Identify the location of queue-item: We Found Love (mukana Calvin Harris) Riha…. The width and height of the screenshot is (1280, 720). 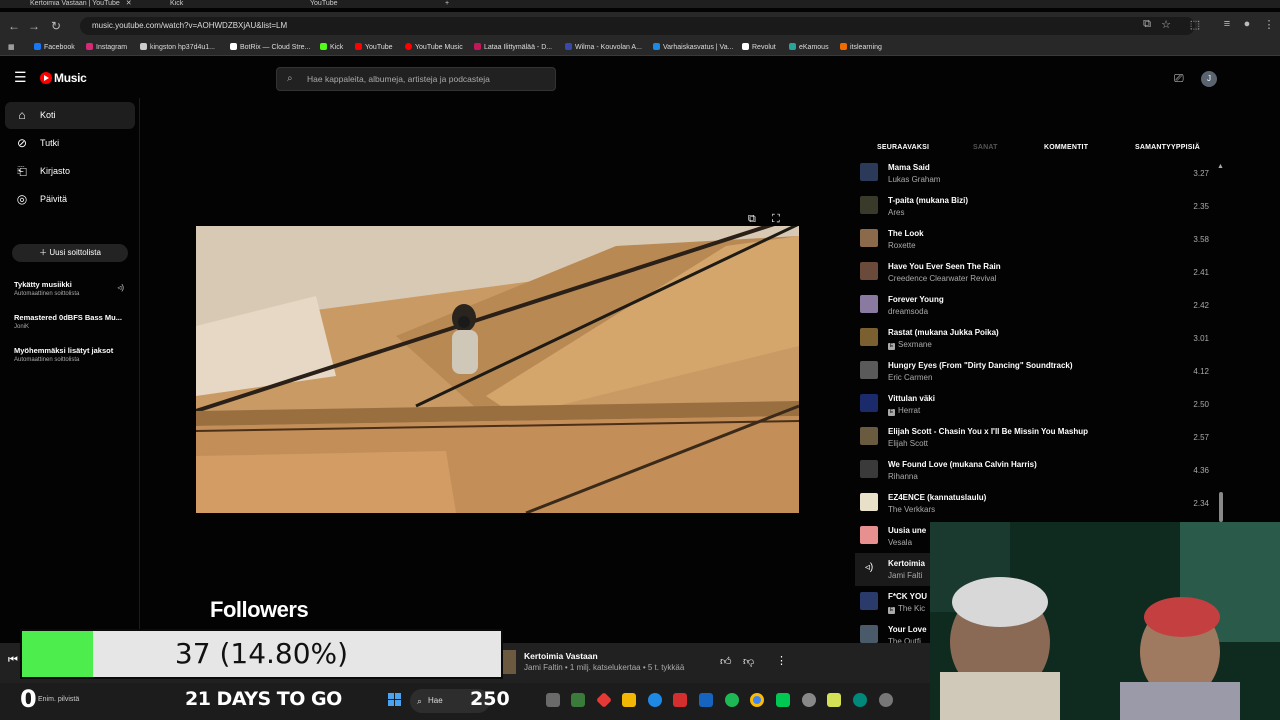
(1040, 470).